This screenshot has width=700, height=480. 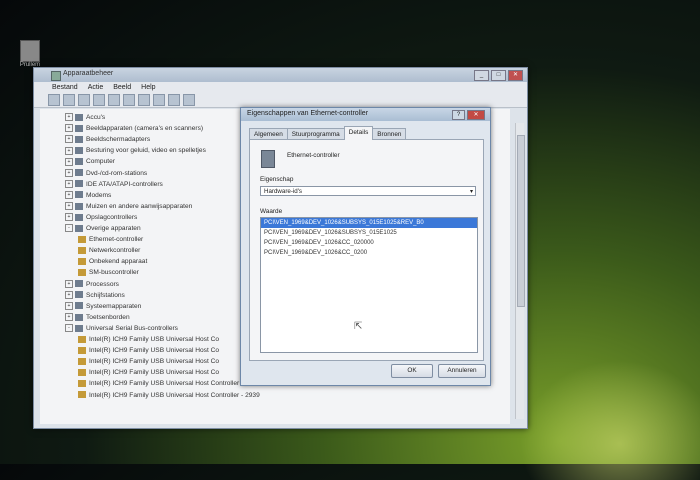 I want to click on back-icon, so click(x=54, y=100).